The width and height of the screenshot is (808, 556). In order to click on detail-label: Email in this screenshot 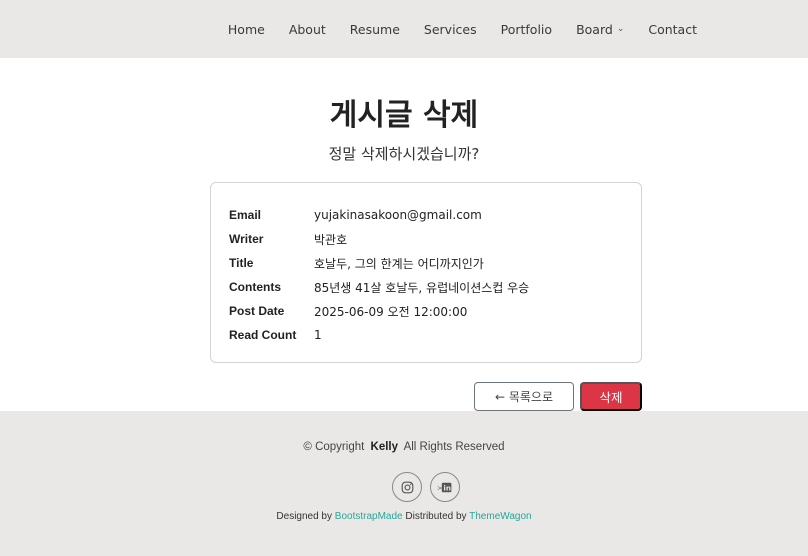, I will do `click(245, 215)`.